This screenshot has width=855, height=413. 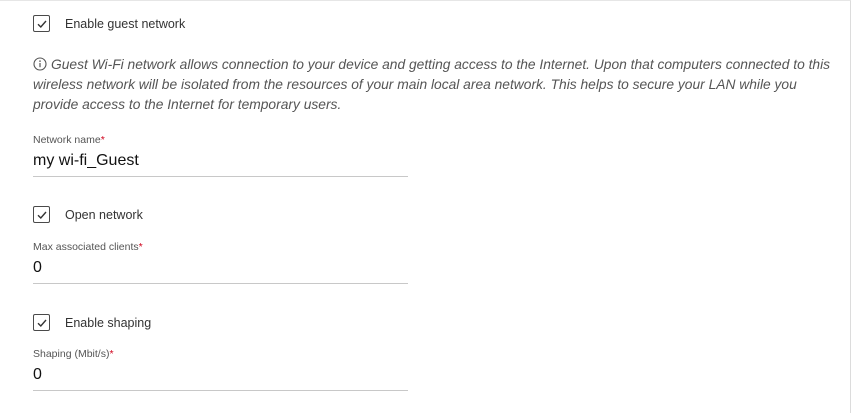 I want to click on enable-guest-network-row: Enable guest network, so click(x=109, y=23).